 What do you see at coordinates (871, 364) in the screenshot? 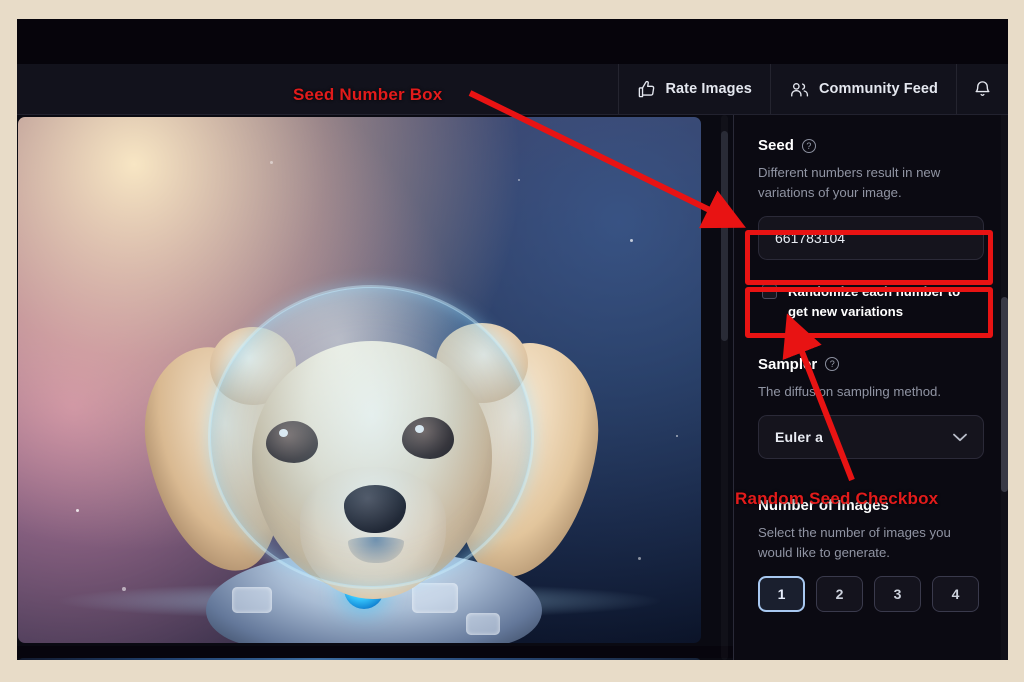
I see `sampler-heading: Sampler ?` at bounding box center [871, 364].